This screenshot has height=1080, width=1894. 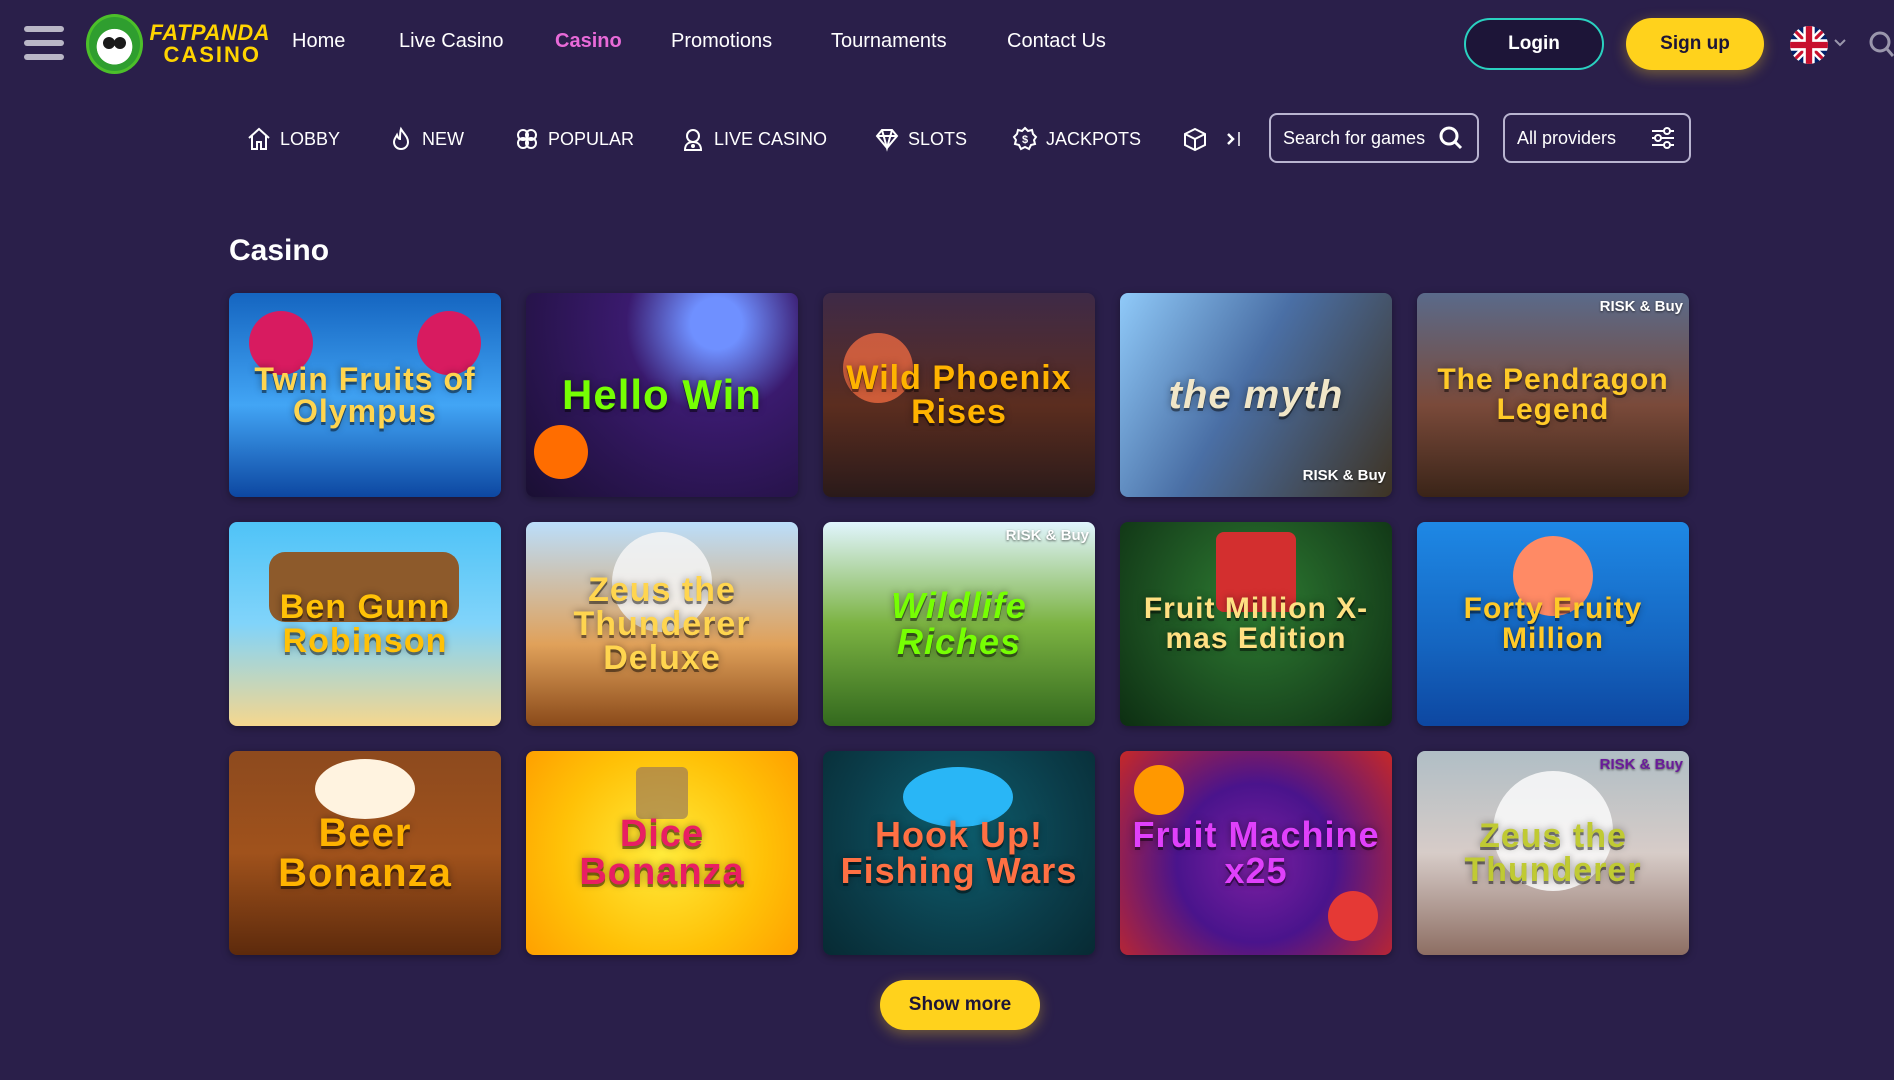 I want to click on category-jackpots: $ JACKPOTS, so click(x=1076, y=139).